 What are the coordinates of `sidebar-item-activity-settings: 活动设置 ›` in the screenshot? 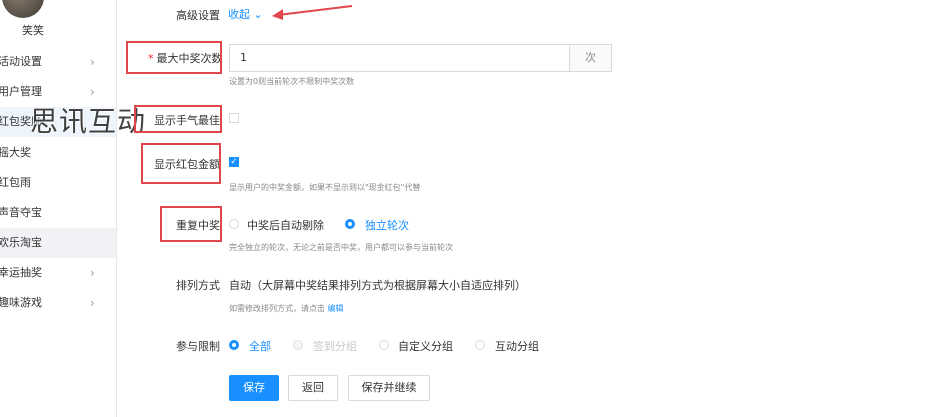 It's located at (58, 62).